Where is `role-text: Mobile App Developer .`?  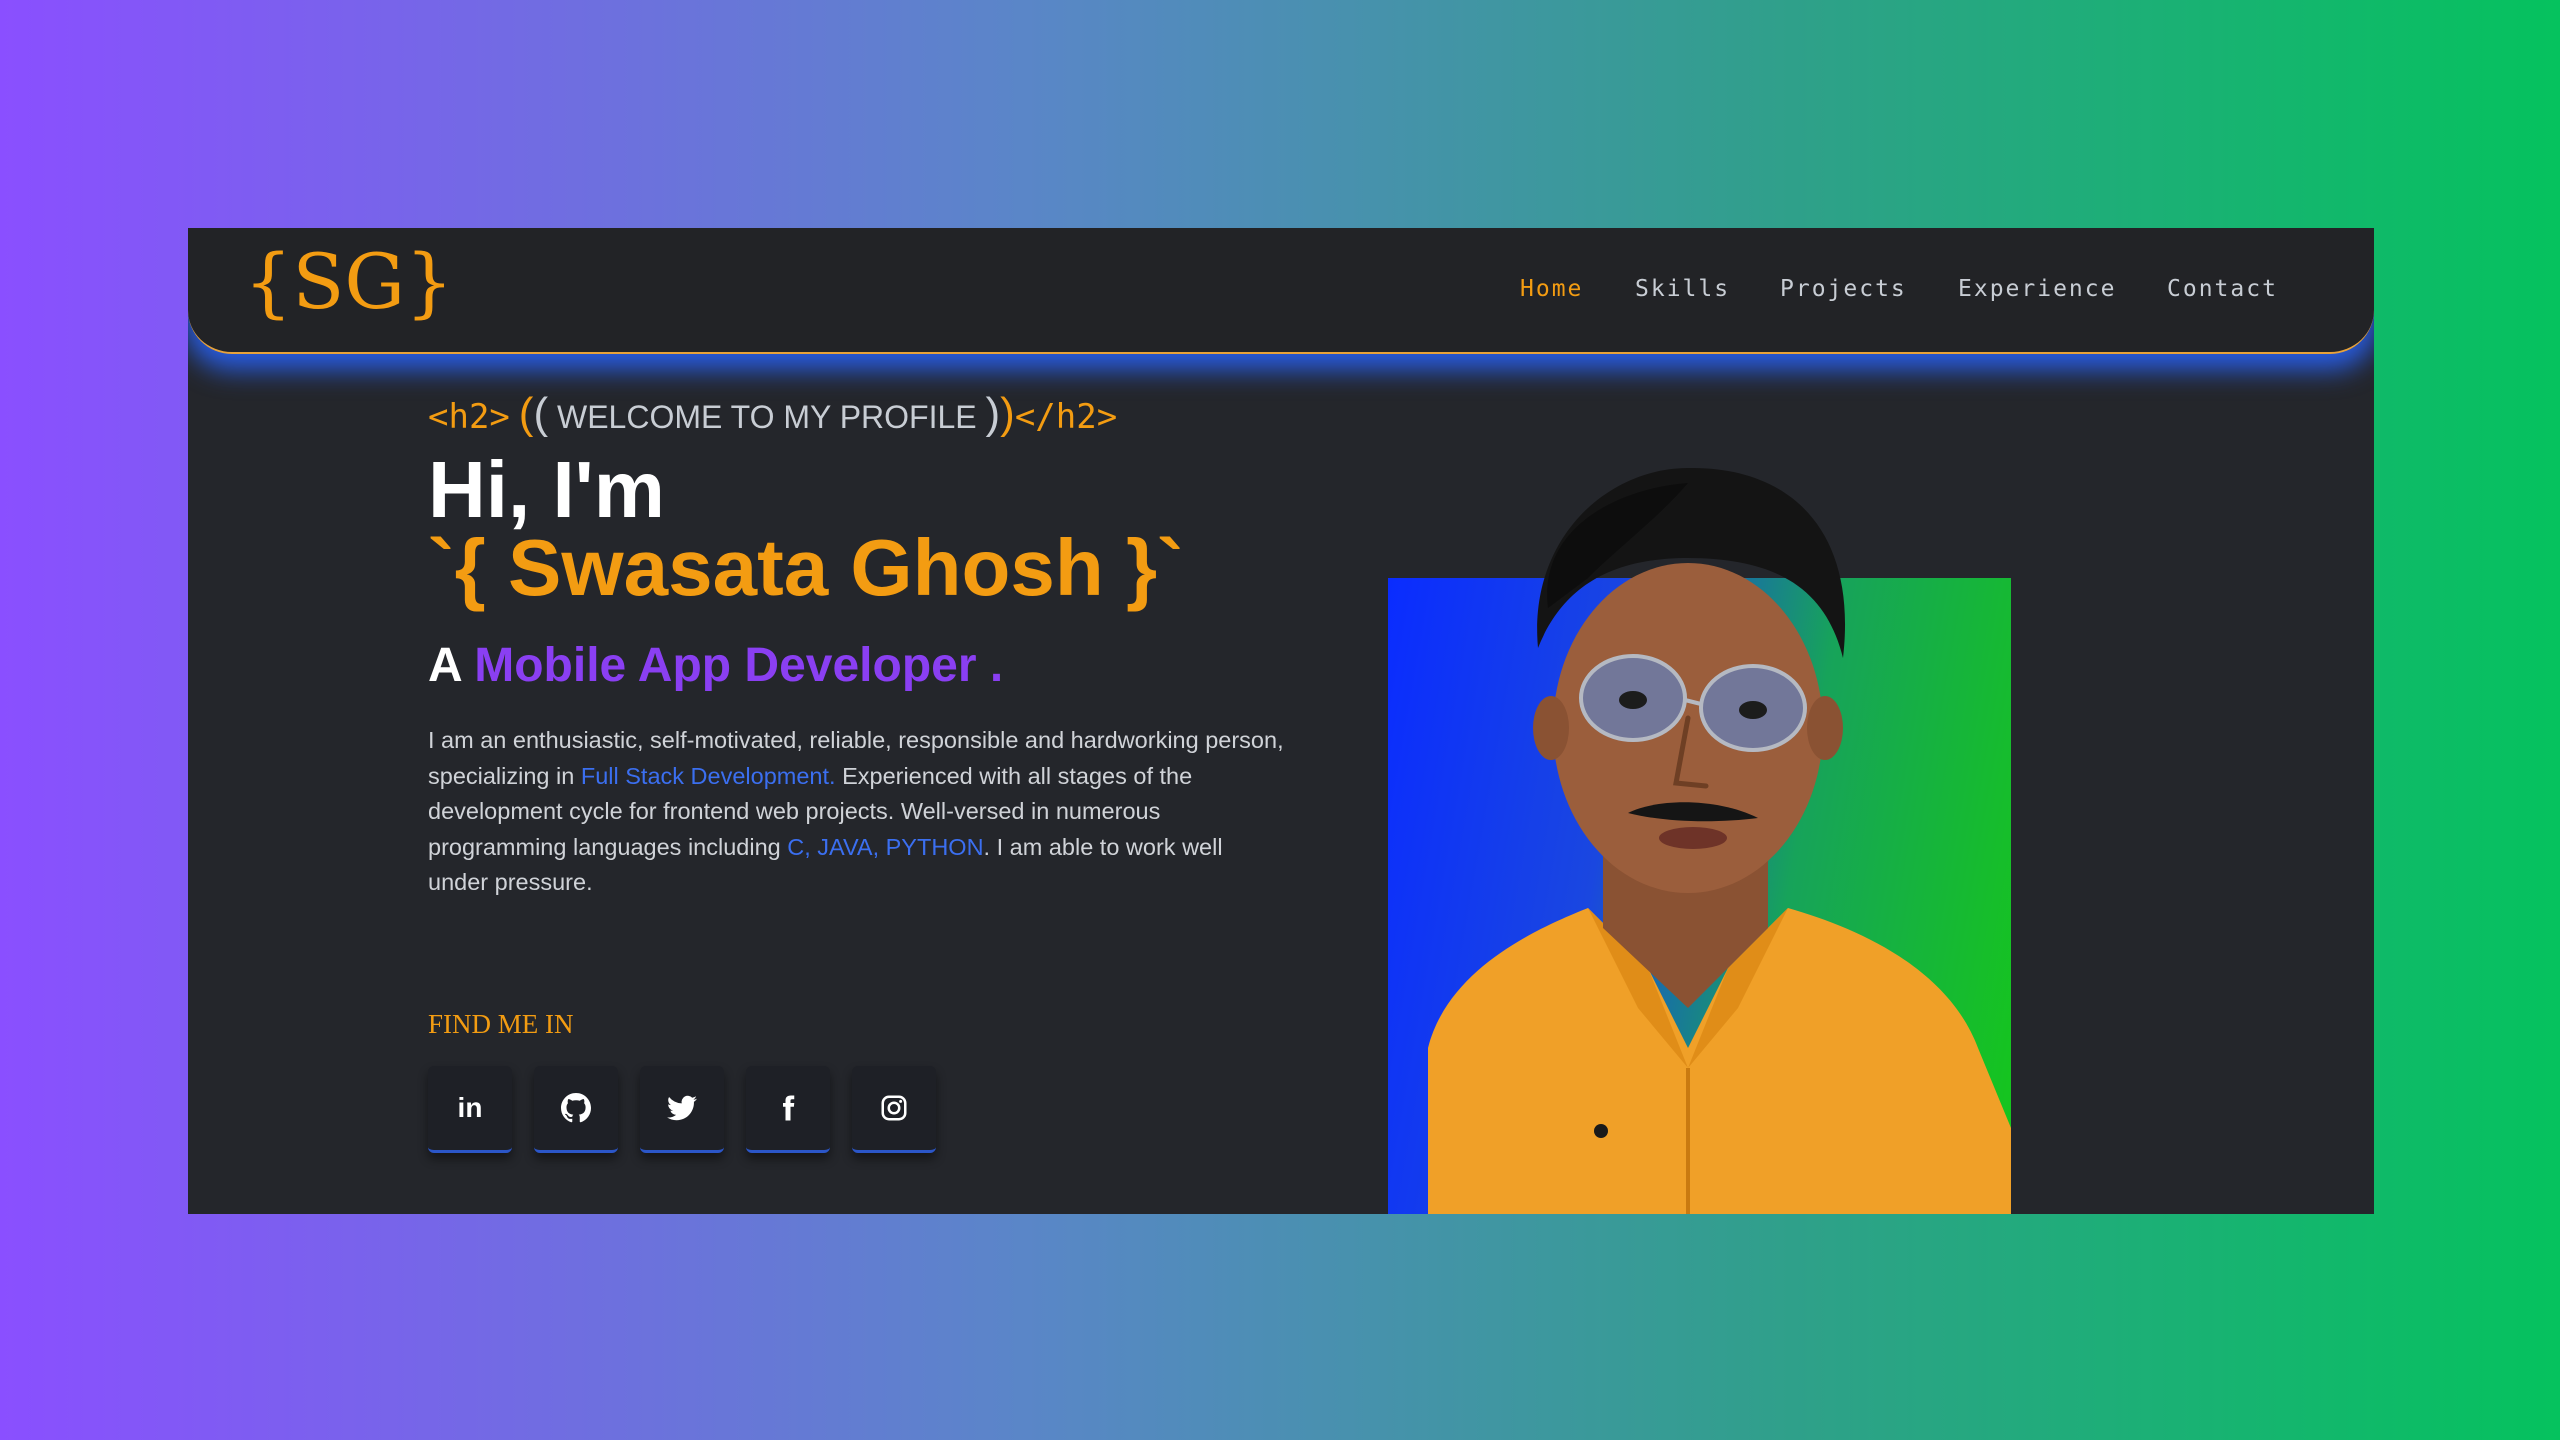 role-text: Mobile App Developer . is located at coordinates (739, 665).